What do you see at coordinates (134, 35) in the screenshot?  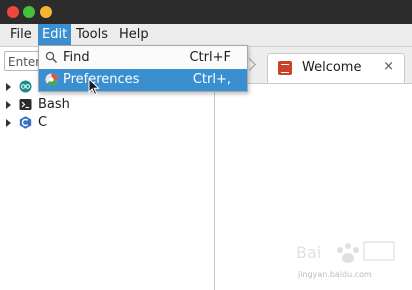 I see `menu-help: Help` at bounding box center [134, 35].